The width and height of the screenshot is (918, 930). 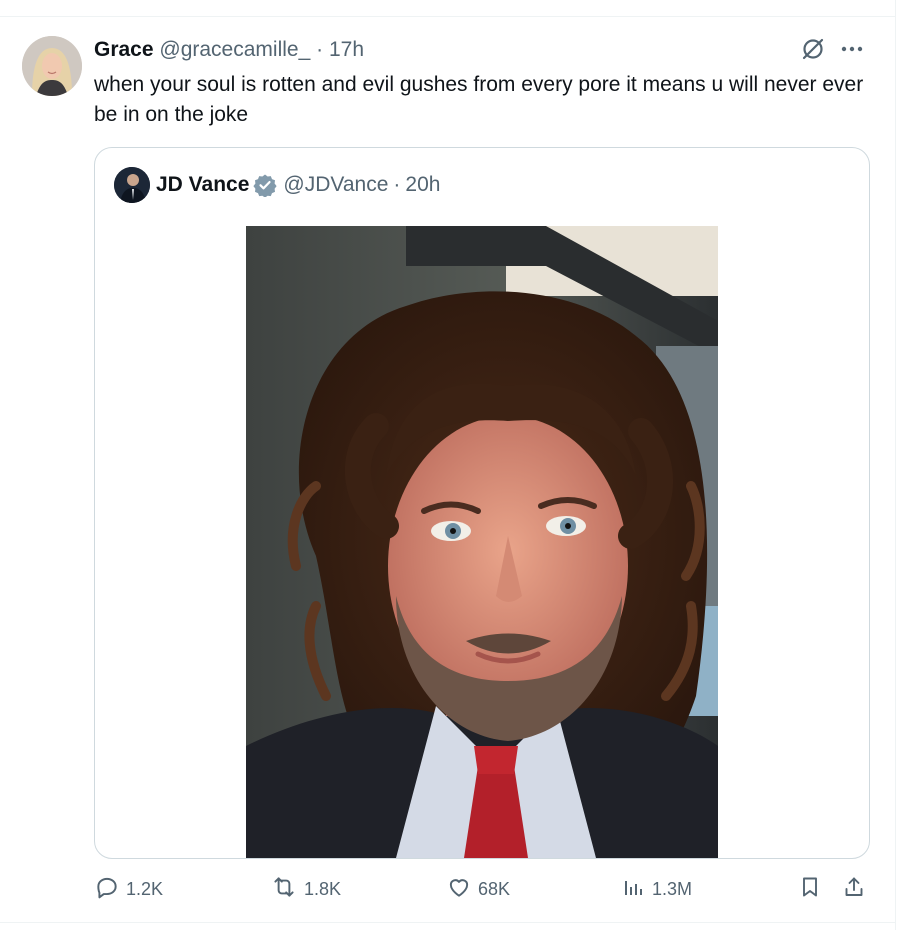 What do you see at coordinates (634, 889) in the screenshot?
I see `views-icon` at bounding box center [634, 889].